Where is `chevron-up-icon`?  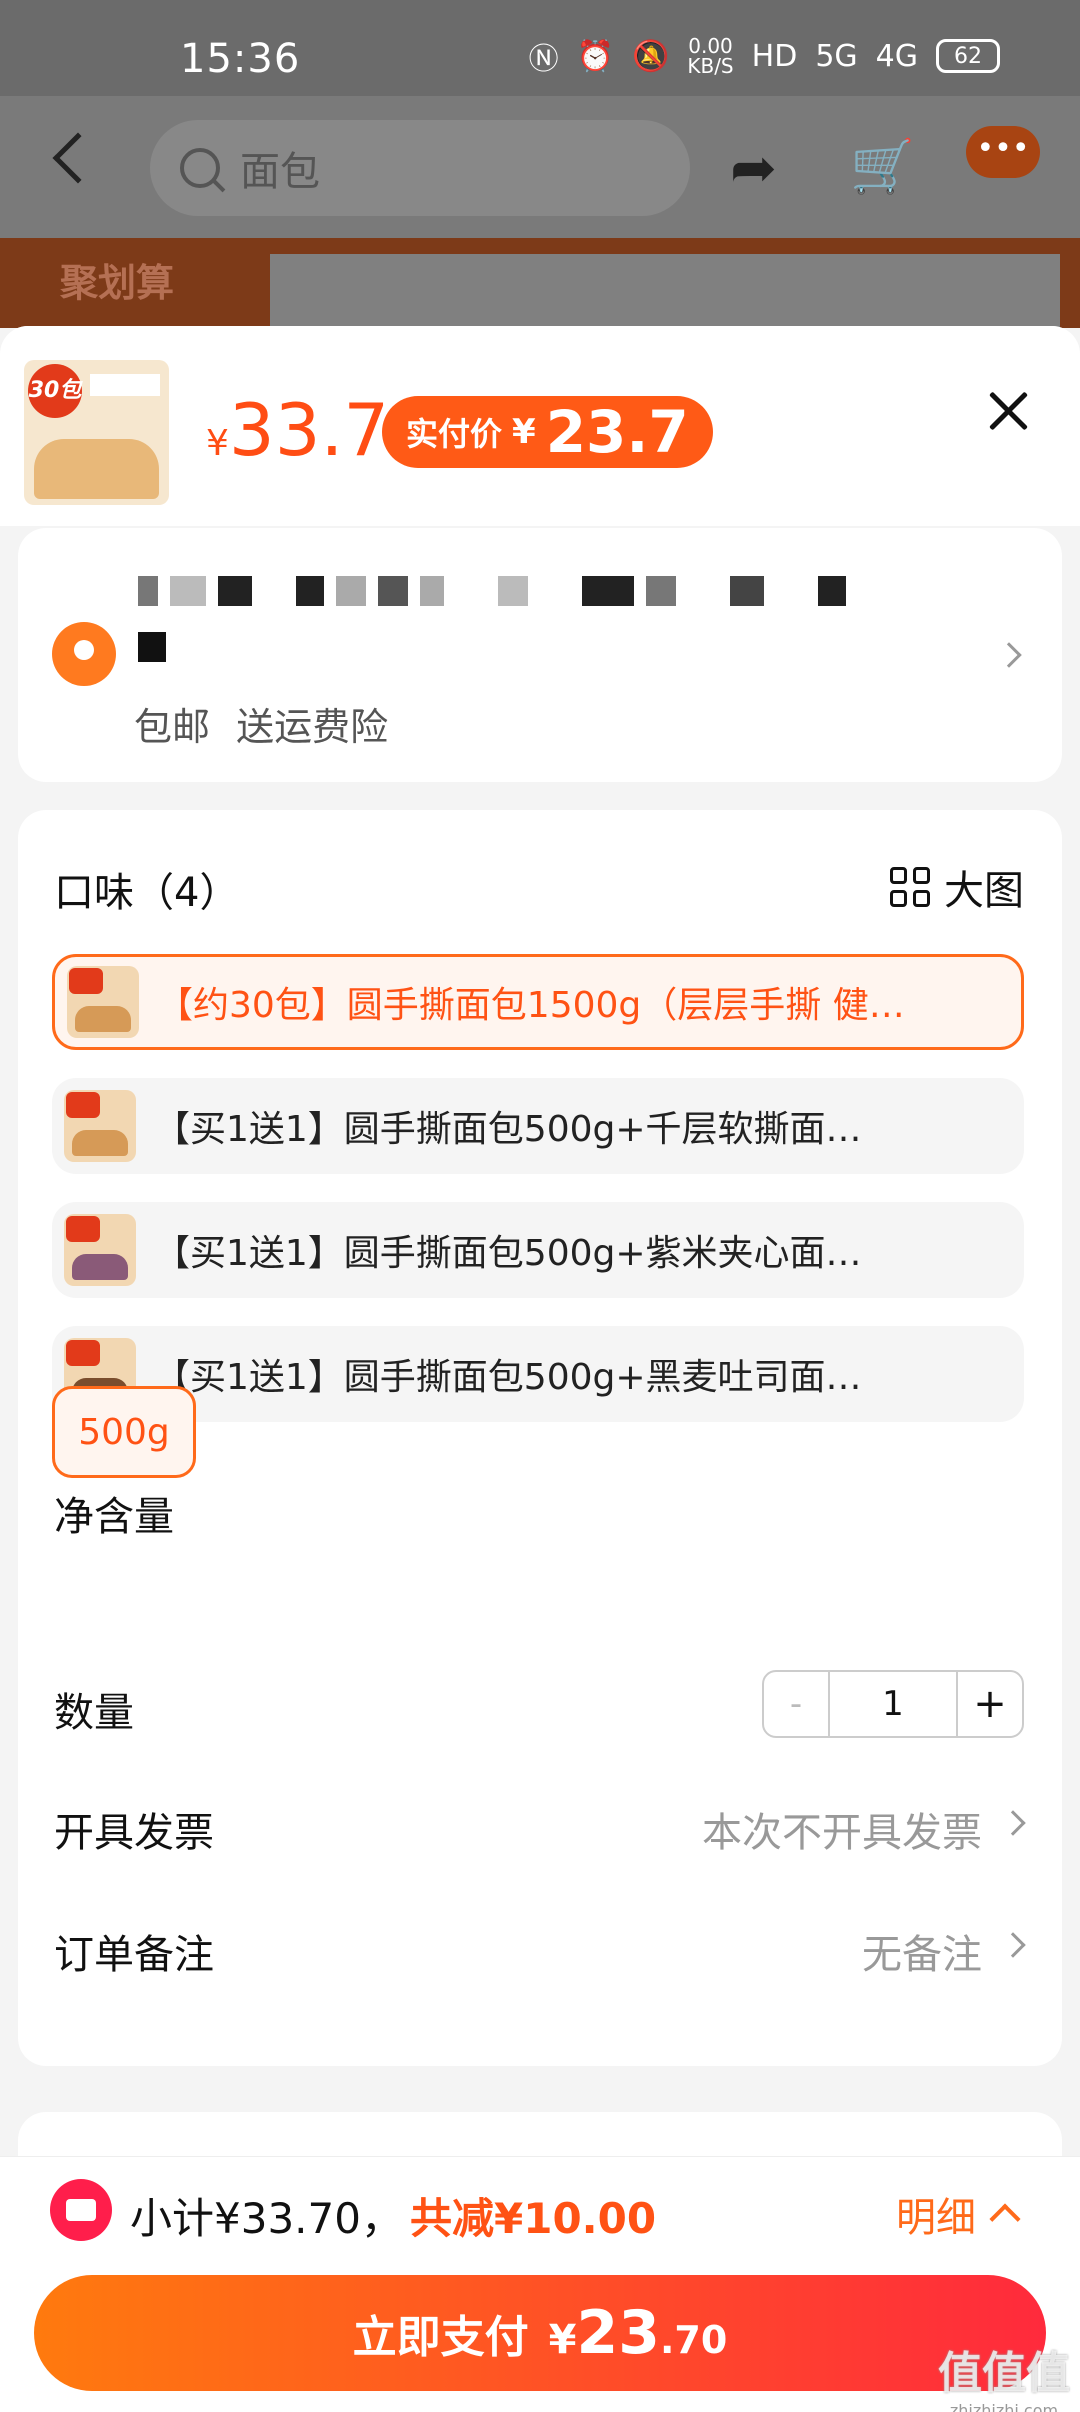 chevron-up-icon is located at coordinates (1005, 2219).